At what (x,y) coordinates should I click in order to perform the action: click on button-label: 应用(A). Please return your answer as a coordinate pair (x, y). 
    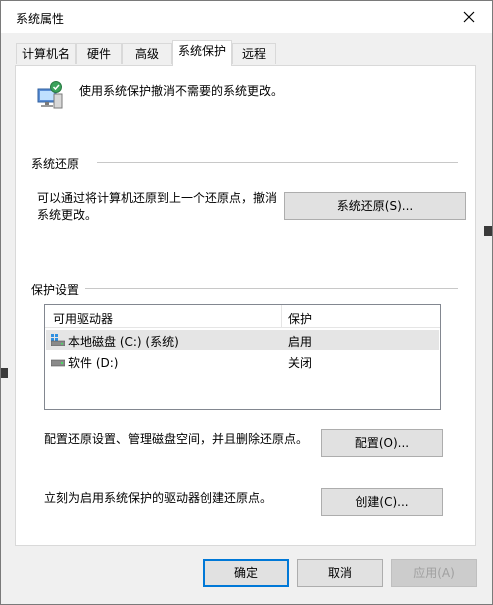
    Looking at the image, I should click on (434, 573).